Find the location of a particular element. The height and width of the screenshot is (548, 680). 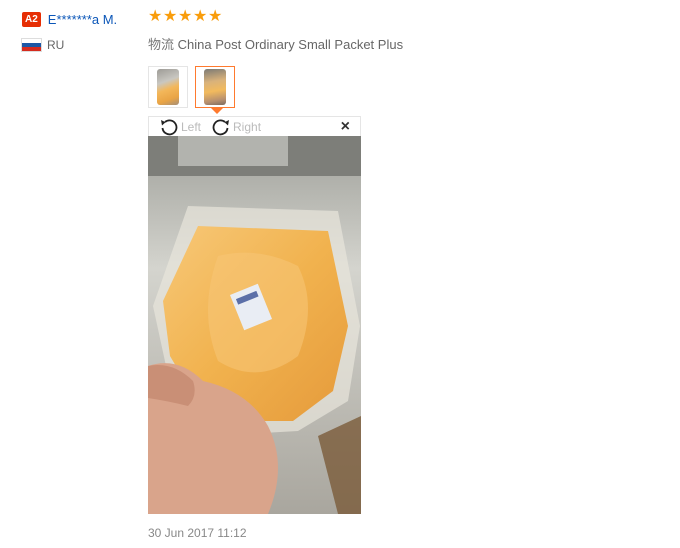

reviewer-row: A2 E*******a M. is located at coordinates (82, 19).